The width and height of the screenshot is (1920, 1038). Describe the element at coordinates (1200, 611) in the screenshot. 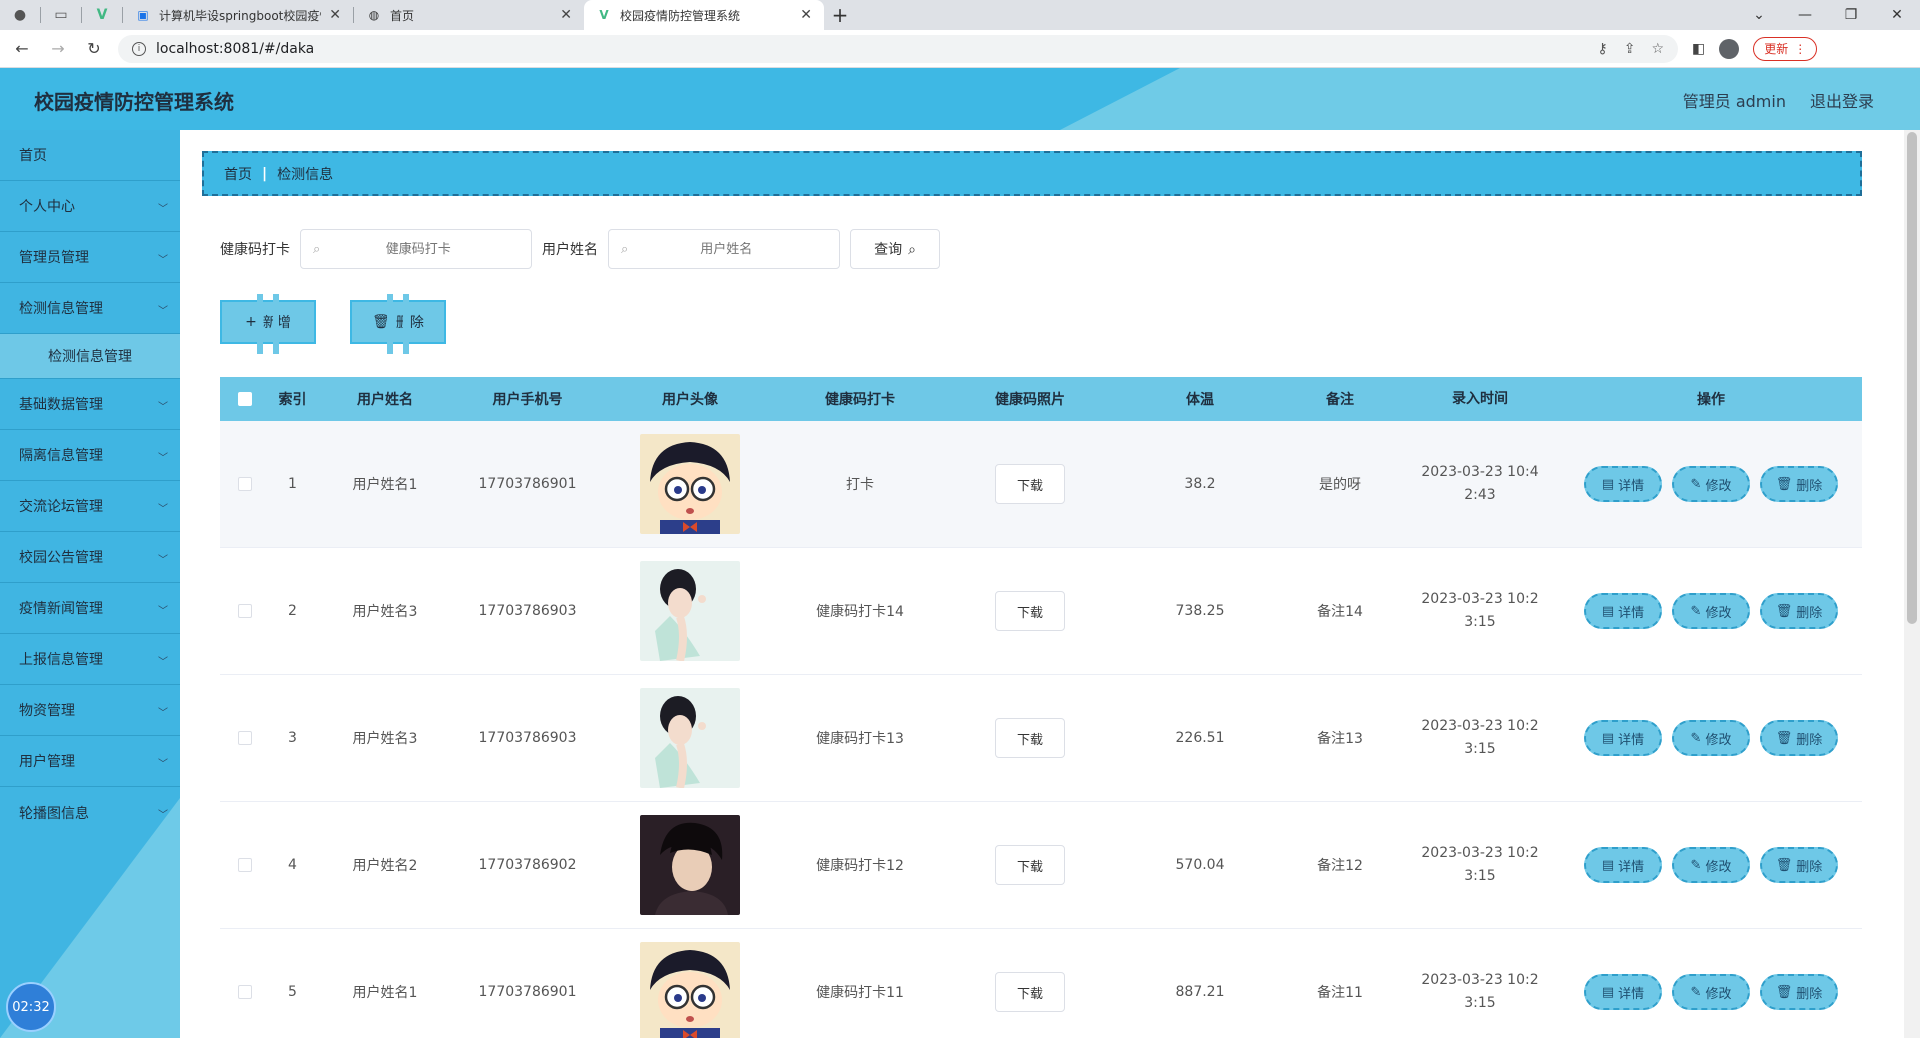

I see `cell-temp: 738.25` at that location.